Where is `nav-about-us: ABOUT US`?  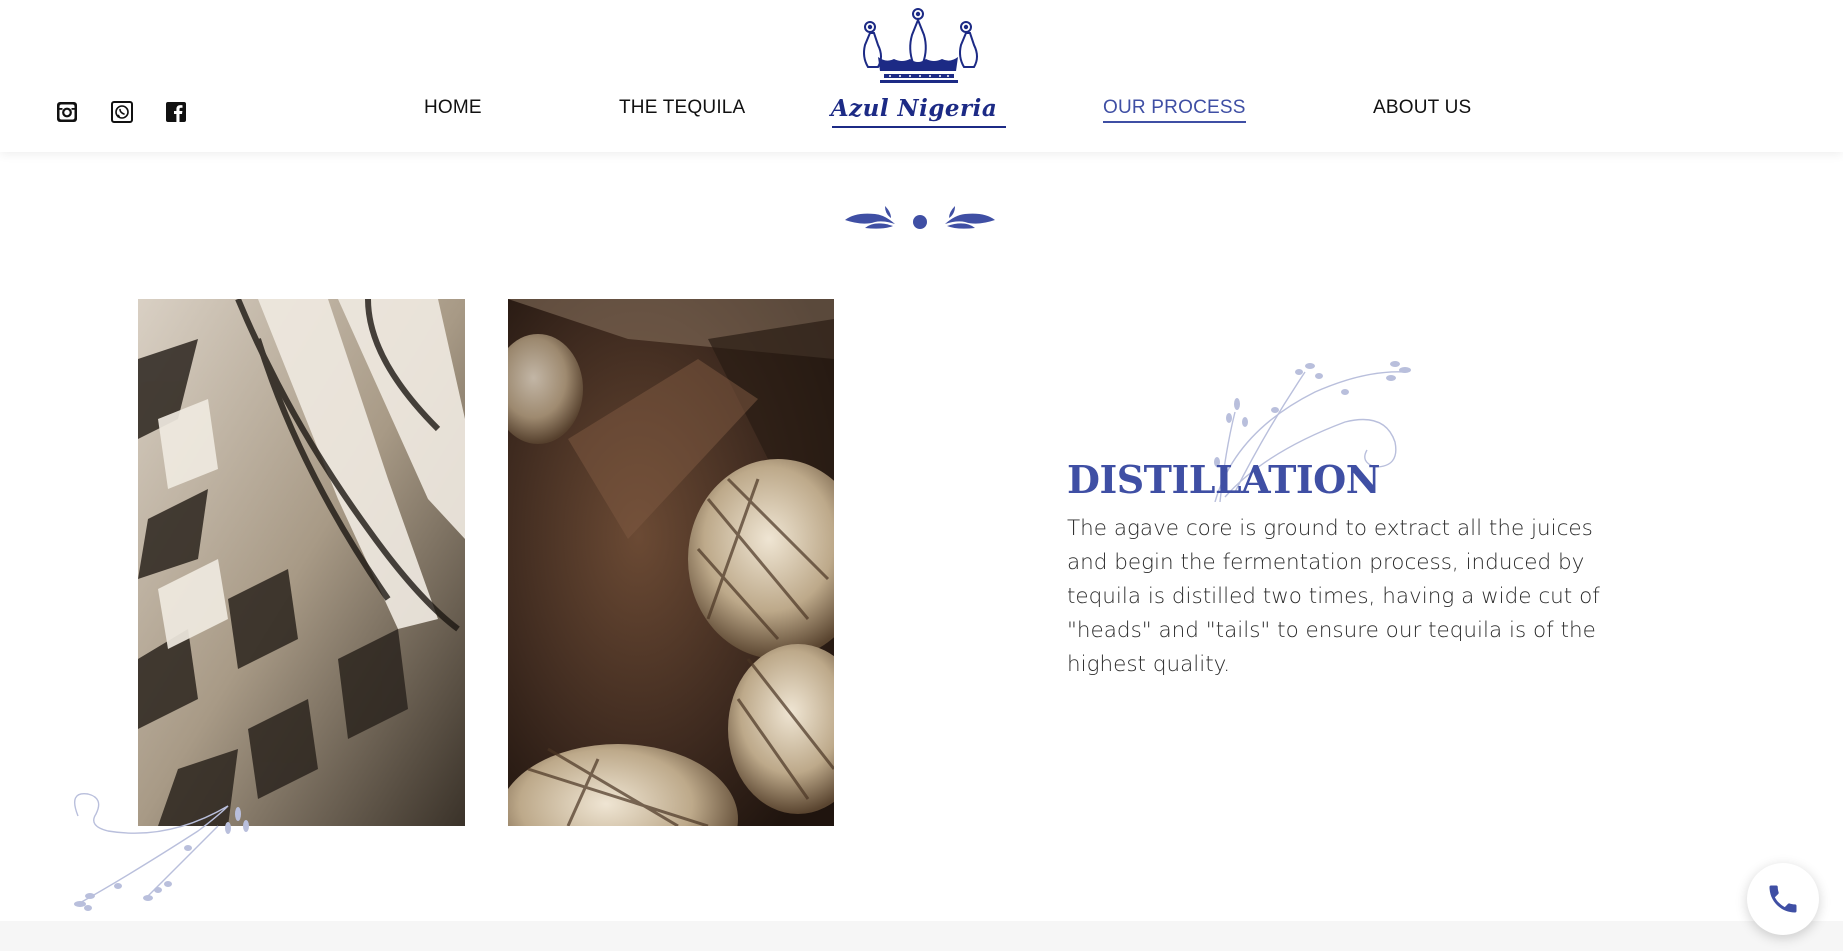 nav-about-us: ABOUT US is located at coordinates (1422, 108).